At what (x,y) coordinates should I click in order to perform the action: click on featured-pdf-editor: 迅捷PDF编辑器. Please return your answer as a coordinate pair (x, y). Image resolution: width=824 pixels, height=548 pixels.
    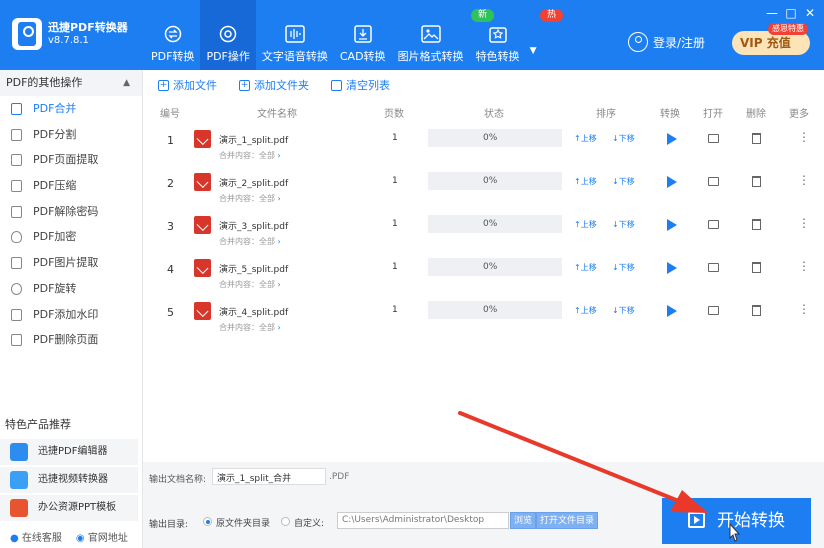
    Looking at the image, I should click on (69, 452).